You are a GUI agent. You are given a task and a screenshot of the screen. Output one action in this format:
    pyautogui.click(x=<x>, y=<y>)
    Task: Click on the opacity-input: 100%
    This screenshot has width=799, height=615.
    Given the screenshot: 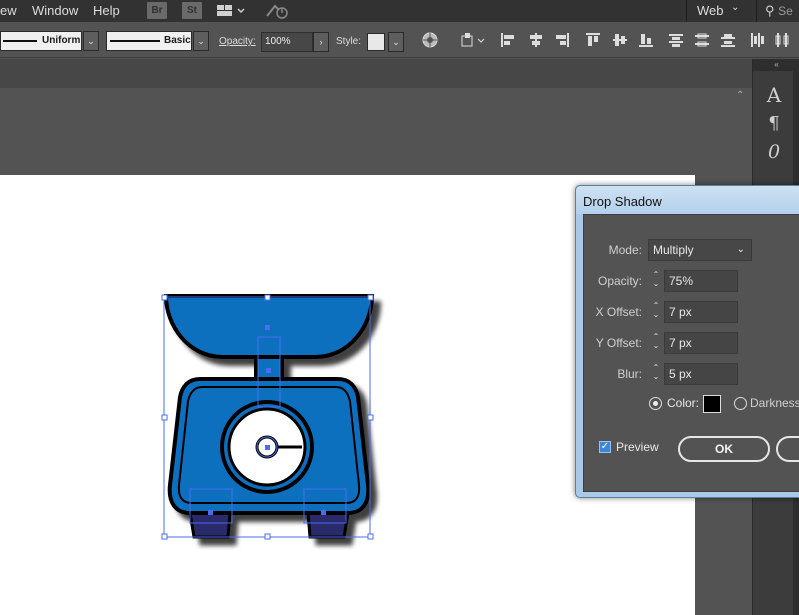 What is the action you would take?
    pyautogui.click(x=287, y=42)
    